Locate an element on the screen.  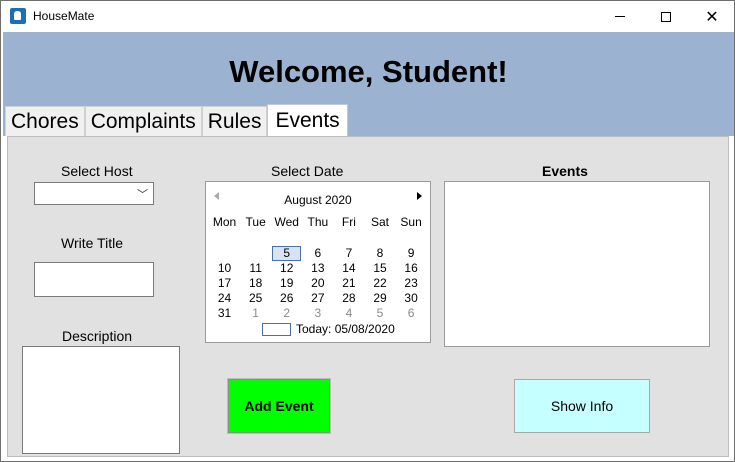
minimize-icon is located at coordinates (620, 16).